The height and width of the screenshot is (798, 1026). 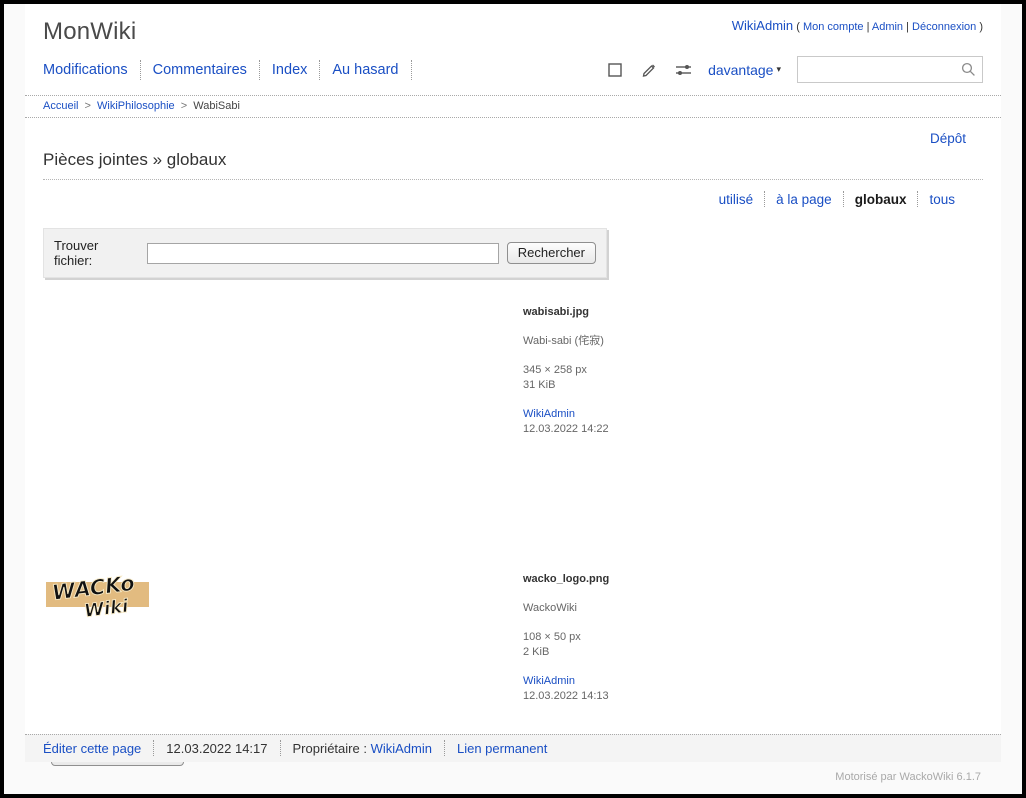 I want to click on breadcrumb: Accueil > WikiPhilosophie > WabiSabi, so click(x=513, y=107).